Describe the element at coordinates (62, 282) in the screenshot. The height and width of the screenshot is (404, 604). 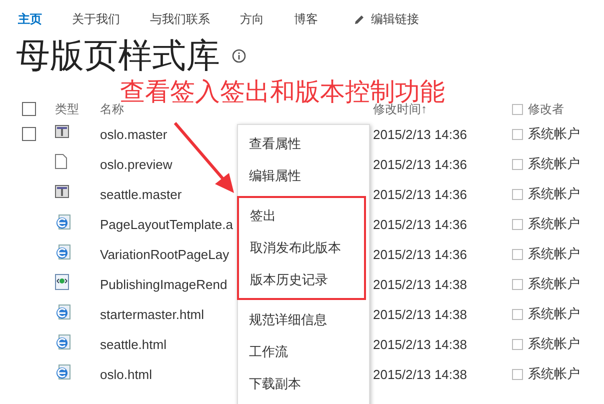
I see `code-file-icon` at that location.